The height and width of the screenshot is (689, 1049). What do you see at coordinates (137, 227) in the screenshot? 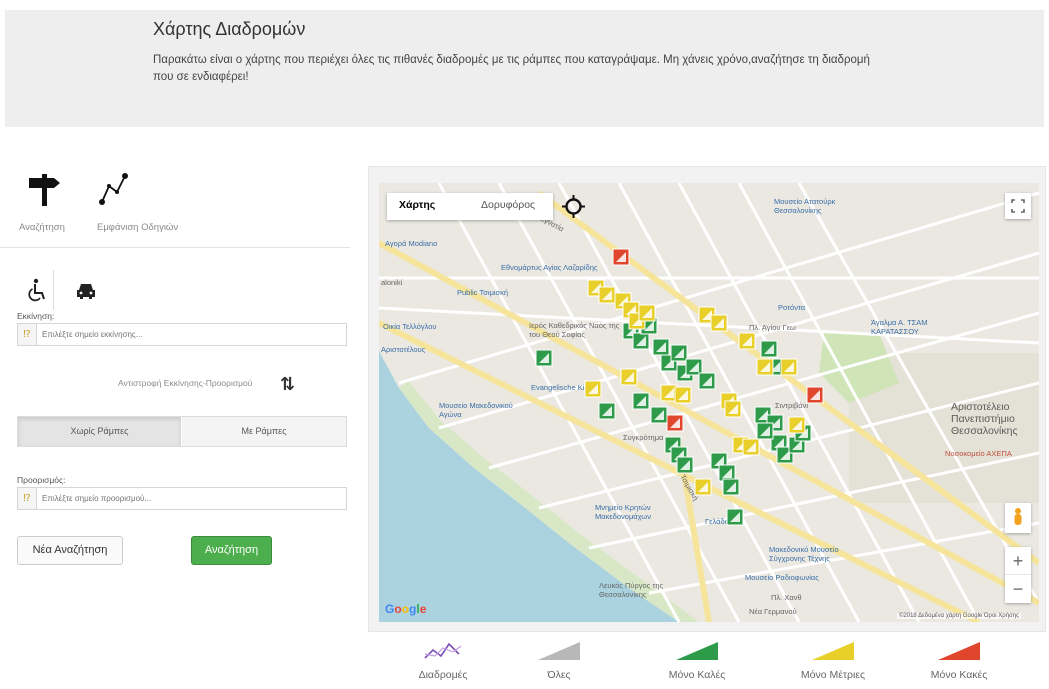
I see `tab-directions-label: Εμφάνιση Οδηγιών` at bounding box center [137, 227].